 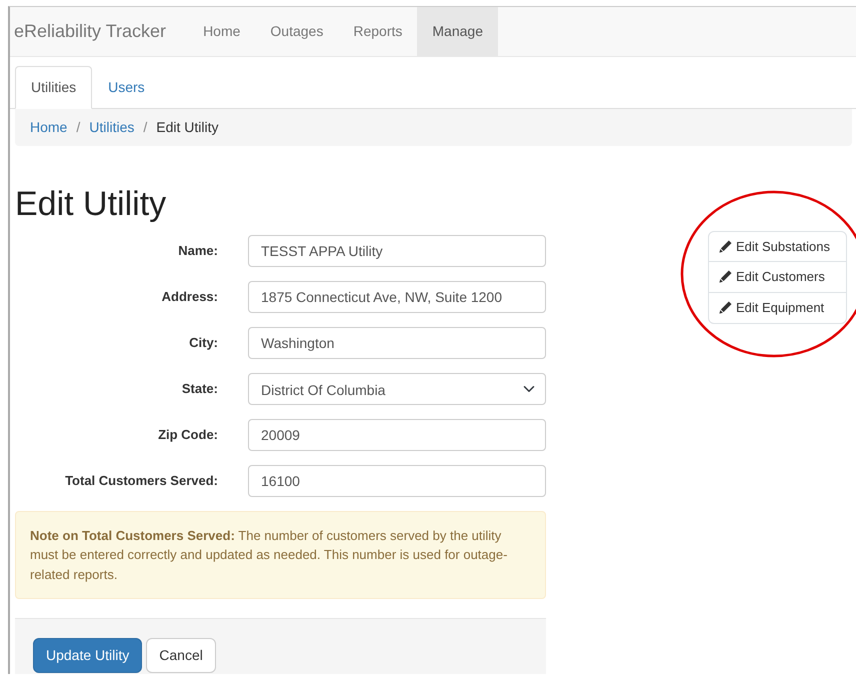 I want to click on breadcrumb-link: Home, so click(x=49, y=127).